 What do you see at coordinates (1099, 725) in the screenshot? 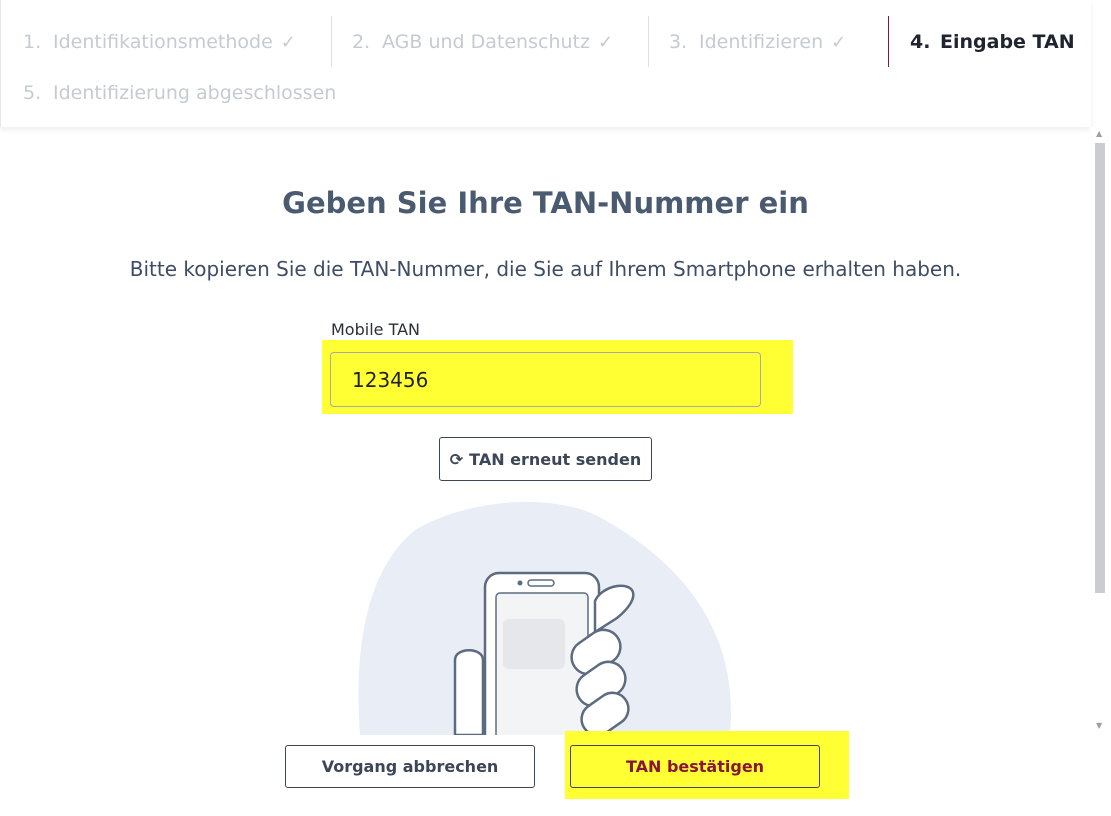
I see `scroll-down-icon: ▼` at bounding box center [1099, 725].